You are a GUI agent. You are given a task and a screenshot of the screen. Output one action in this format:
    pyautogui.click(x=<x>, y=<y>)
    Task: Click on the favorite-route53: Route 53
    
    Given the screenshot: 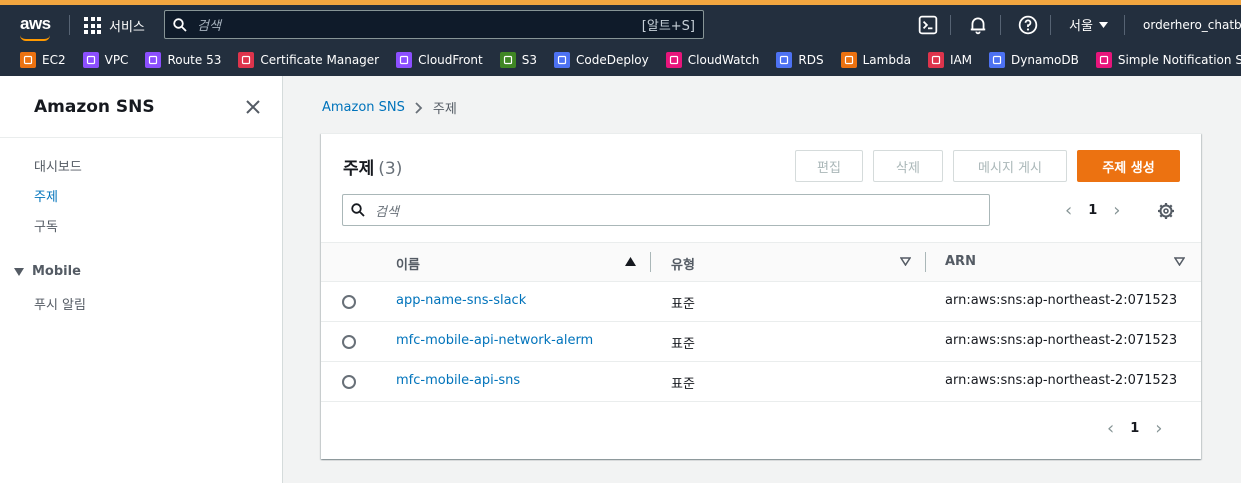 What is the action you would take?
    pyautogui.click(x=183, y=60)
    